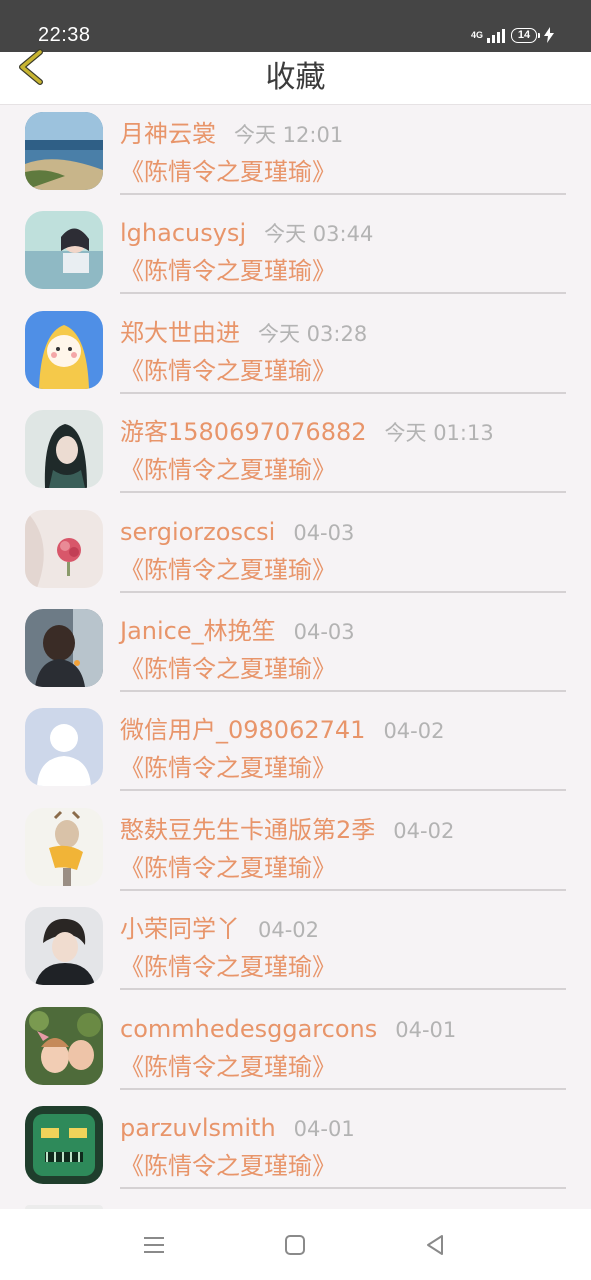 This screenshot has width=591, height=1280. I want to click on battery-level: 14, so click(524, 34).